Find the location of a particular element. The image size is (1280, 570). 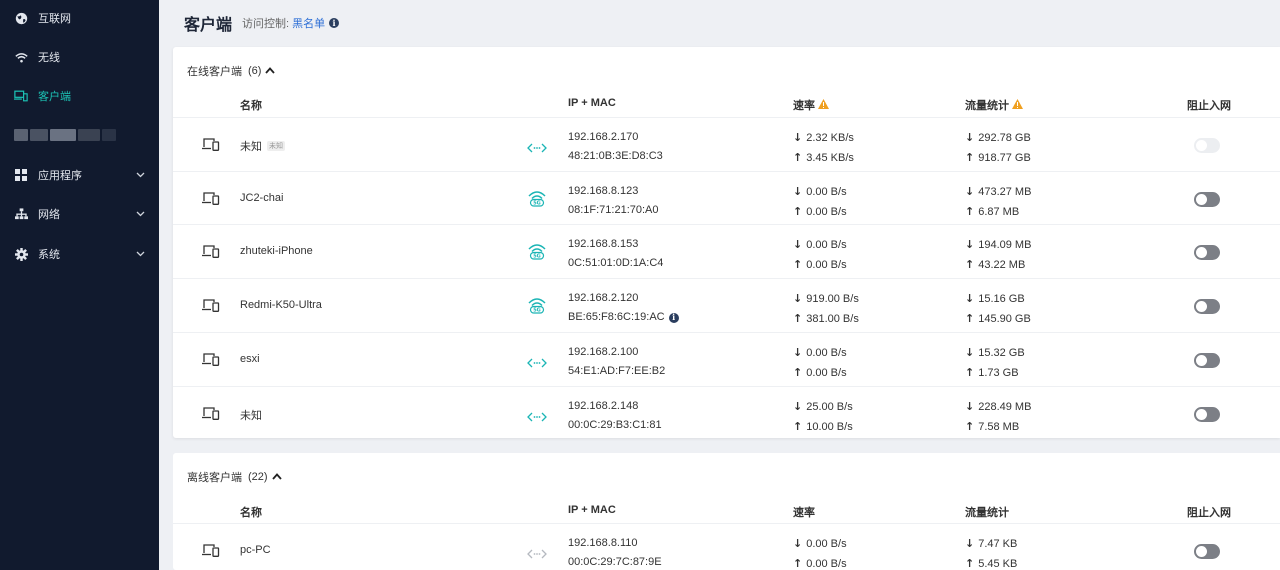

traffic-down: ↓ 292.78 GB is located at coordinates (998, 138).